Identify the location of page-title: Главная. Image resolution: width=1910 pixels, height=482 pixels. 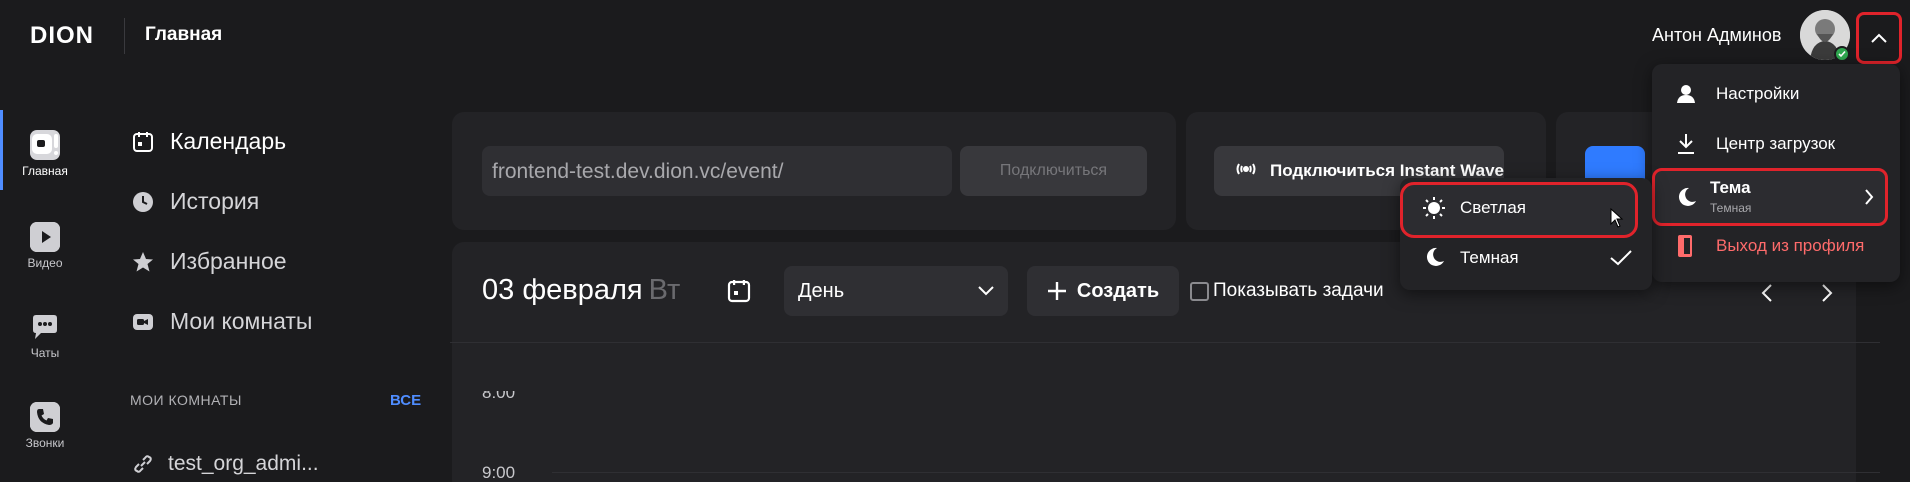
(184, 34).